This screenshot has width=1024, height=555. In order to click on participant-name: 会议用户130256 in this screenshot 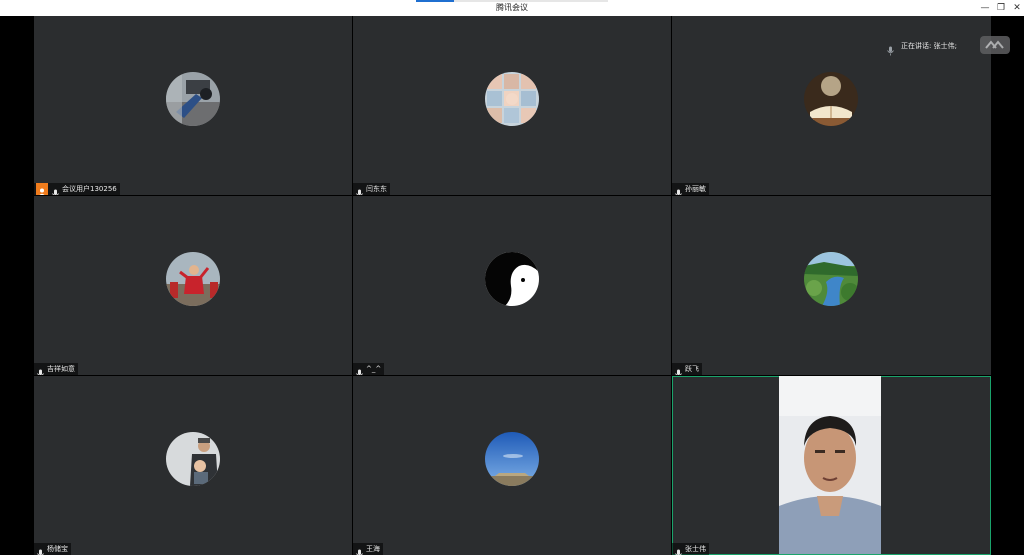, I will do `click(89, 189)`.